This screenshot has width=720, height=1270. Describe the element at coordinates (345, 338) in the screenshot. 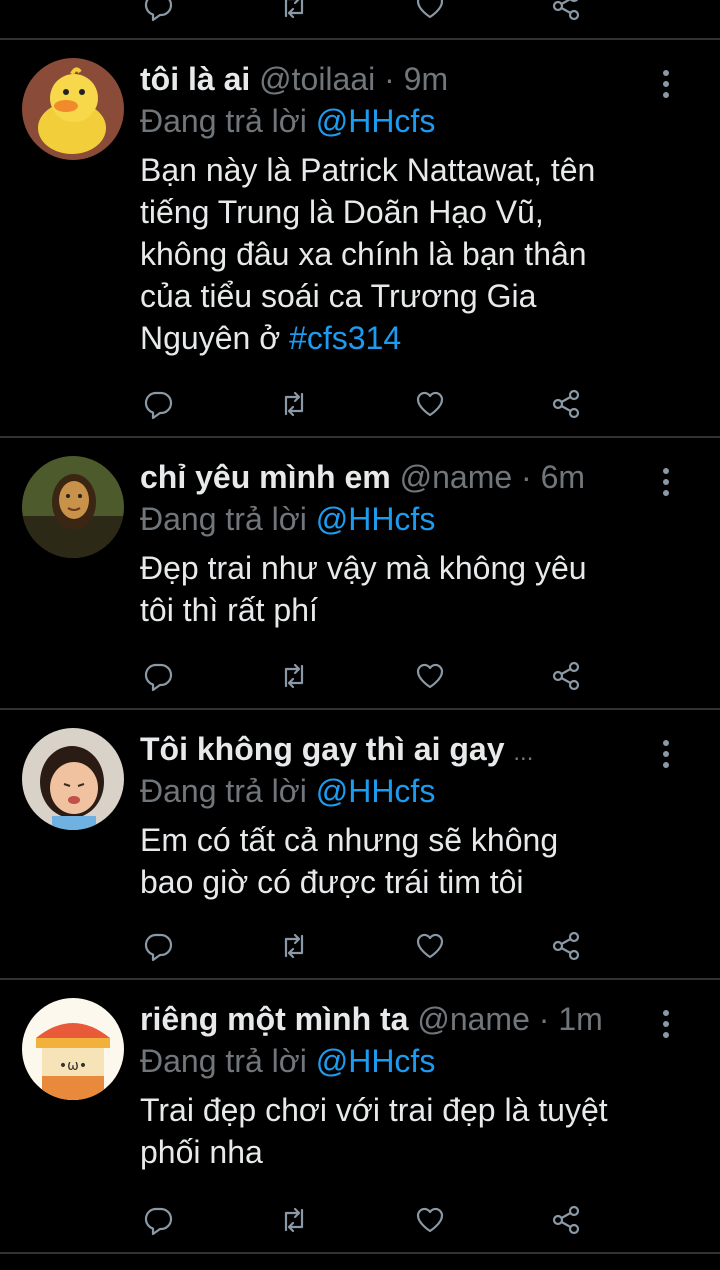

I see `hashtag-link: #cfs314` at that location.